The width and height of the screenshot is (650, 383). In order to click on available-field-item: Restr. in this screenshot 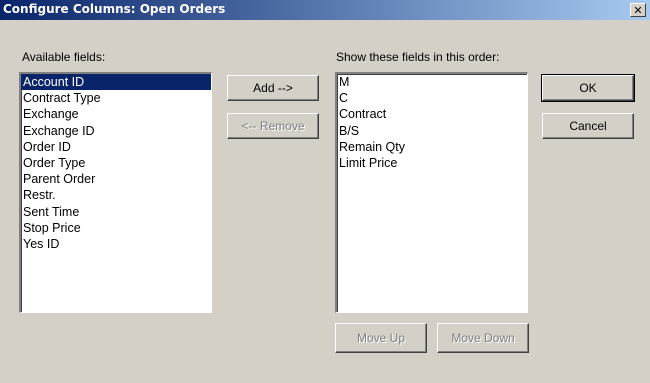, I will do `click(116, 195)`.